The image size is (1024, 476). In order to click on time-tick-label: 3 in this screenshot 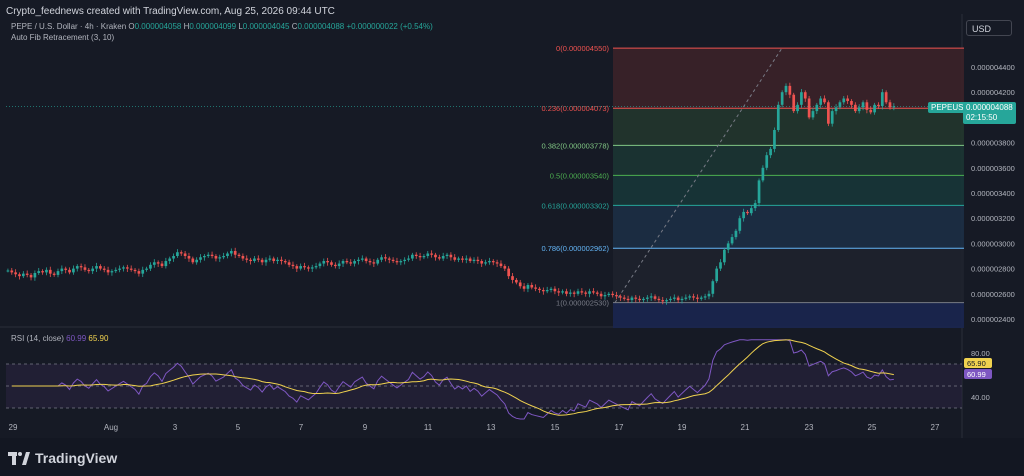, I will do `click(175, 427)`.